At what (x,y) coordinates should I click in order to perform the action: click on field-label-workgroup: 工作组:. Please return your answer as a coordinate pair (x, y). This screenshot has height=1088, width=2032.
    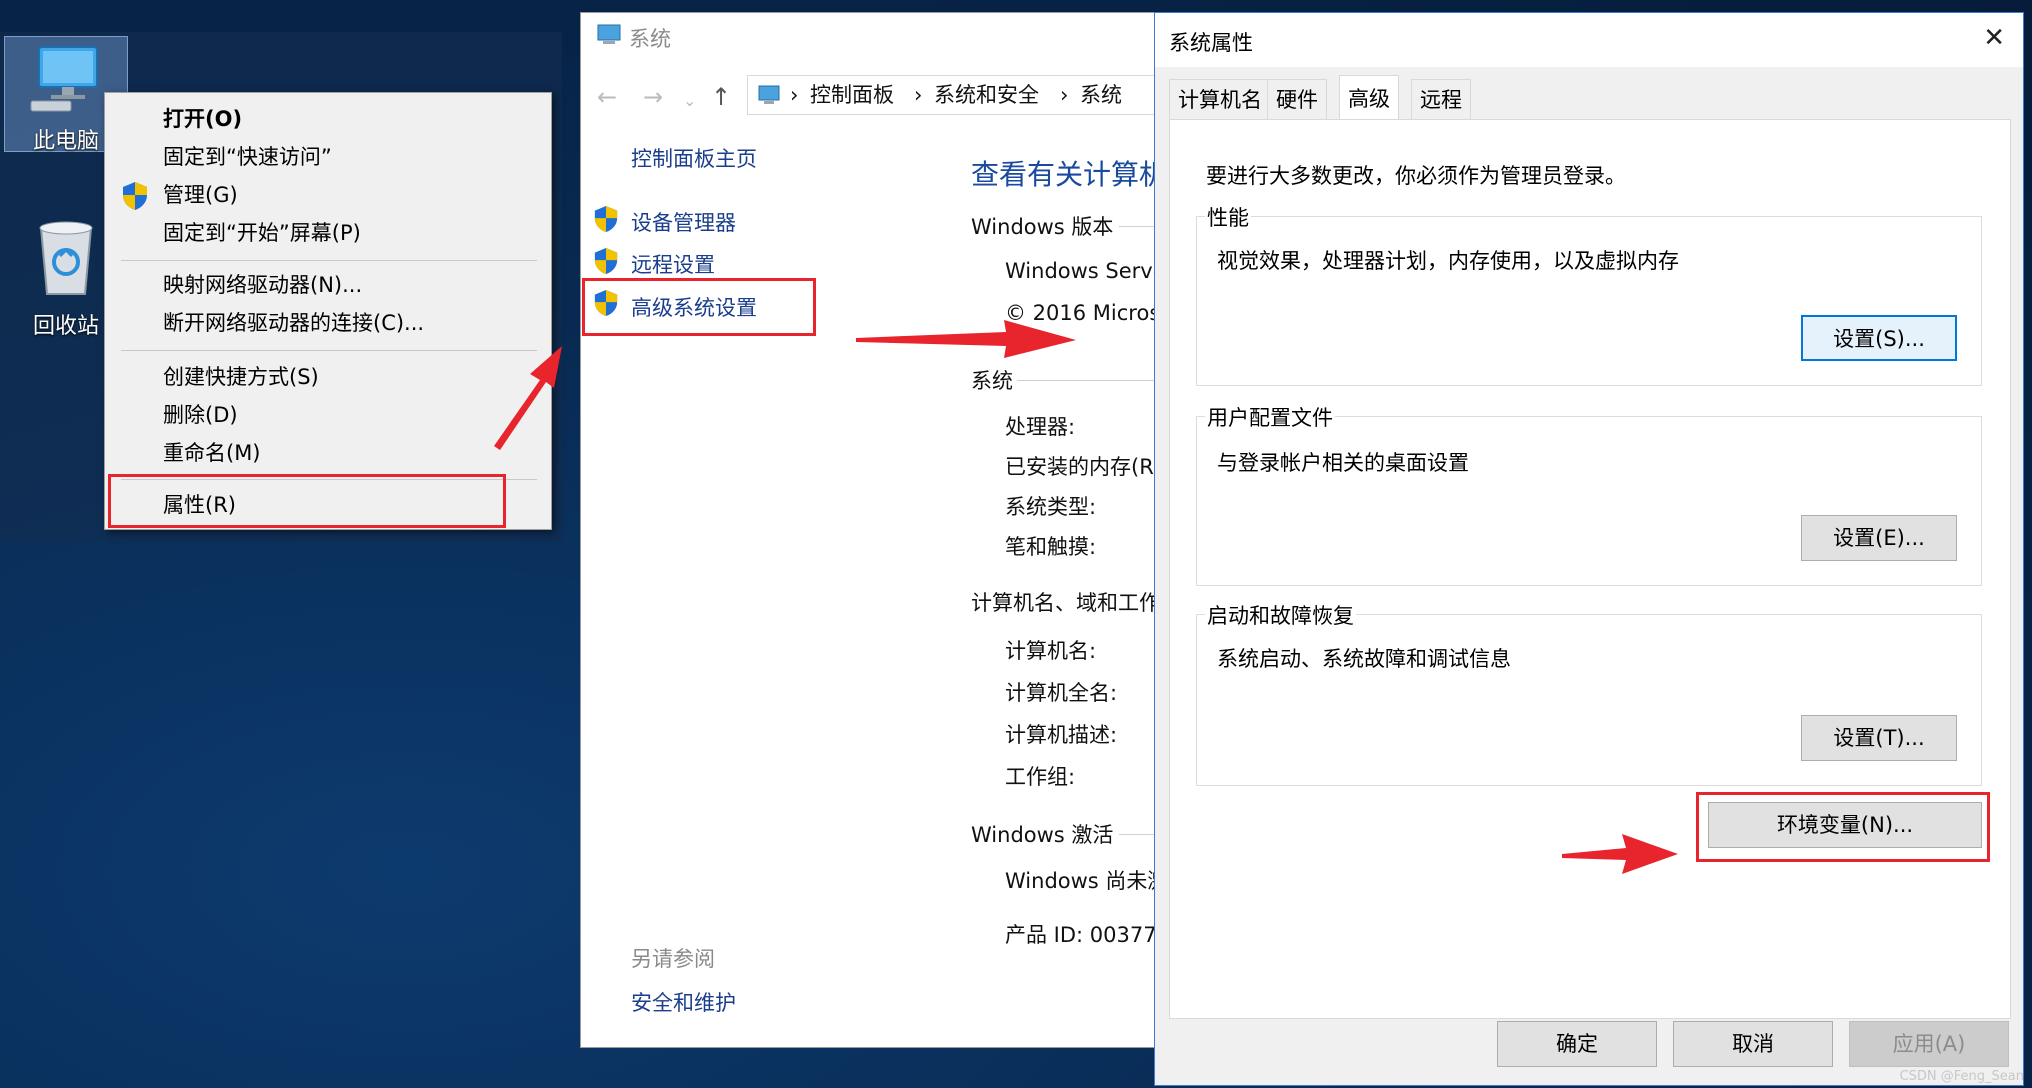
    Looking at the image, I should click on (1040, 777).